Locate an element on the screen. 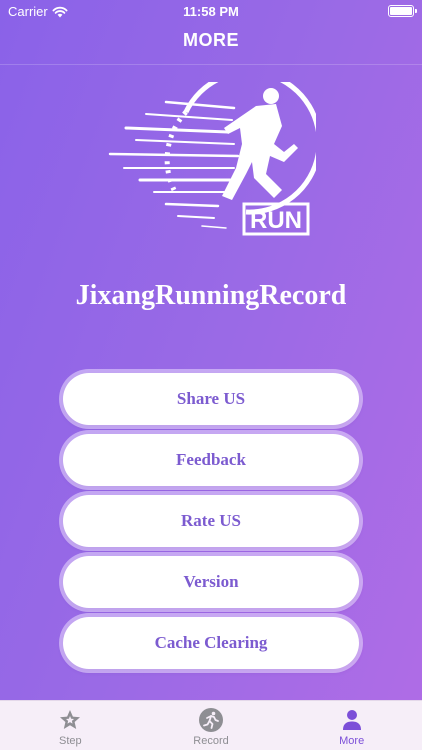  version-button: Version is located at coordinates (211, 582).